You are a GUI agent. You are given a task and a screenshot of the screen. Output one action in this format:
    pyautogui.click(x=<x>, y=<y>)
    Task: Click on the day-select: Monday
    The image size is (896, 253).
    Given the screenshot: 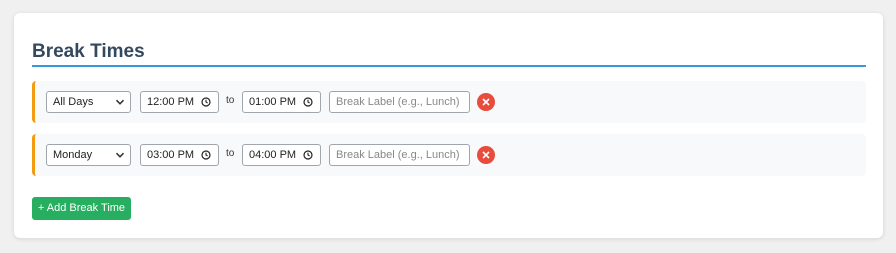 What is the action you would take?
    pyautogui.click(x=88, y=155)
    